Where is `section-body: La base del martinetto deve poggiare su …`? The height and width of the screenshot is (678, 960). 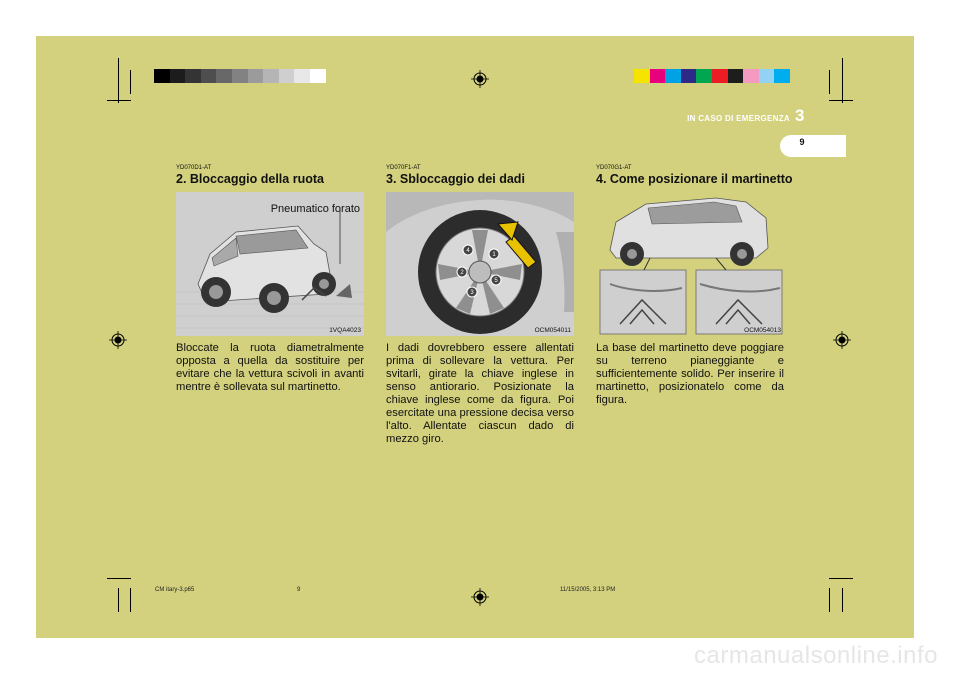 section-body: La base del martinetto deve poggiare su … is located at coordinates (690, 374).